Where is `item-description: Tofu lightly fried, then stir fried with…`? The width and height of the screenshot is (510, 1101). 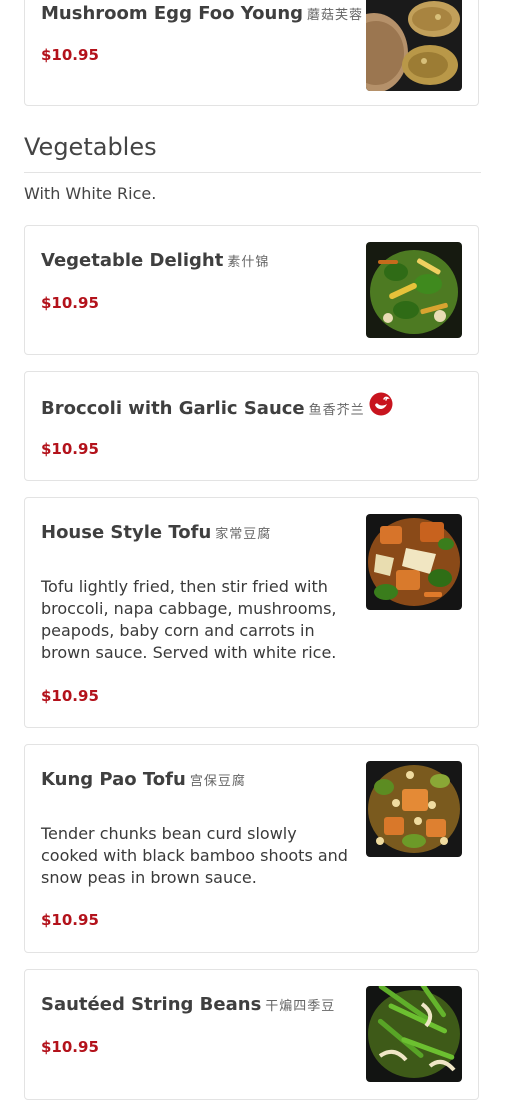 item-description: Tofu lightly fried, then stir fried with… is located at coordinates (189, 619).